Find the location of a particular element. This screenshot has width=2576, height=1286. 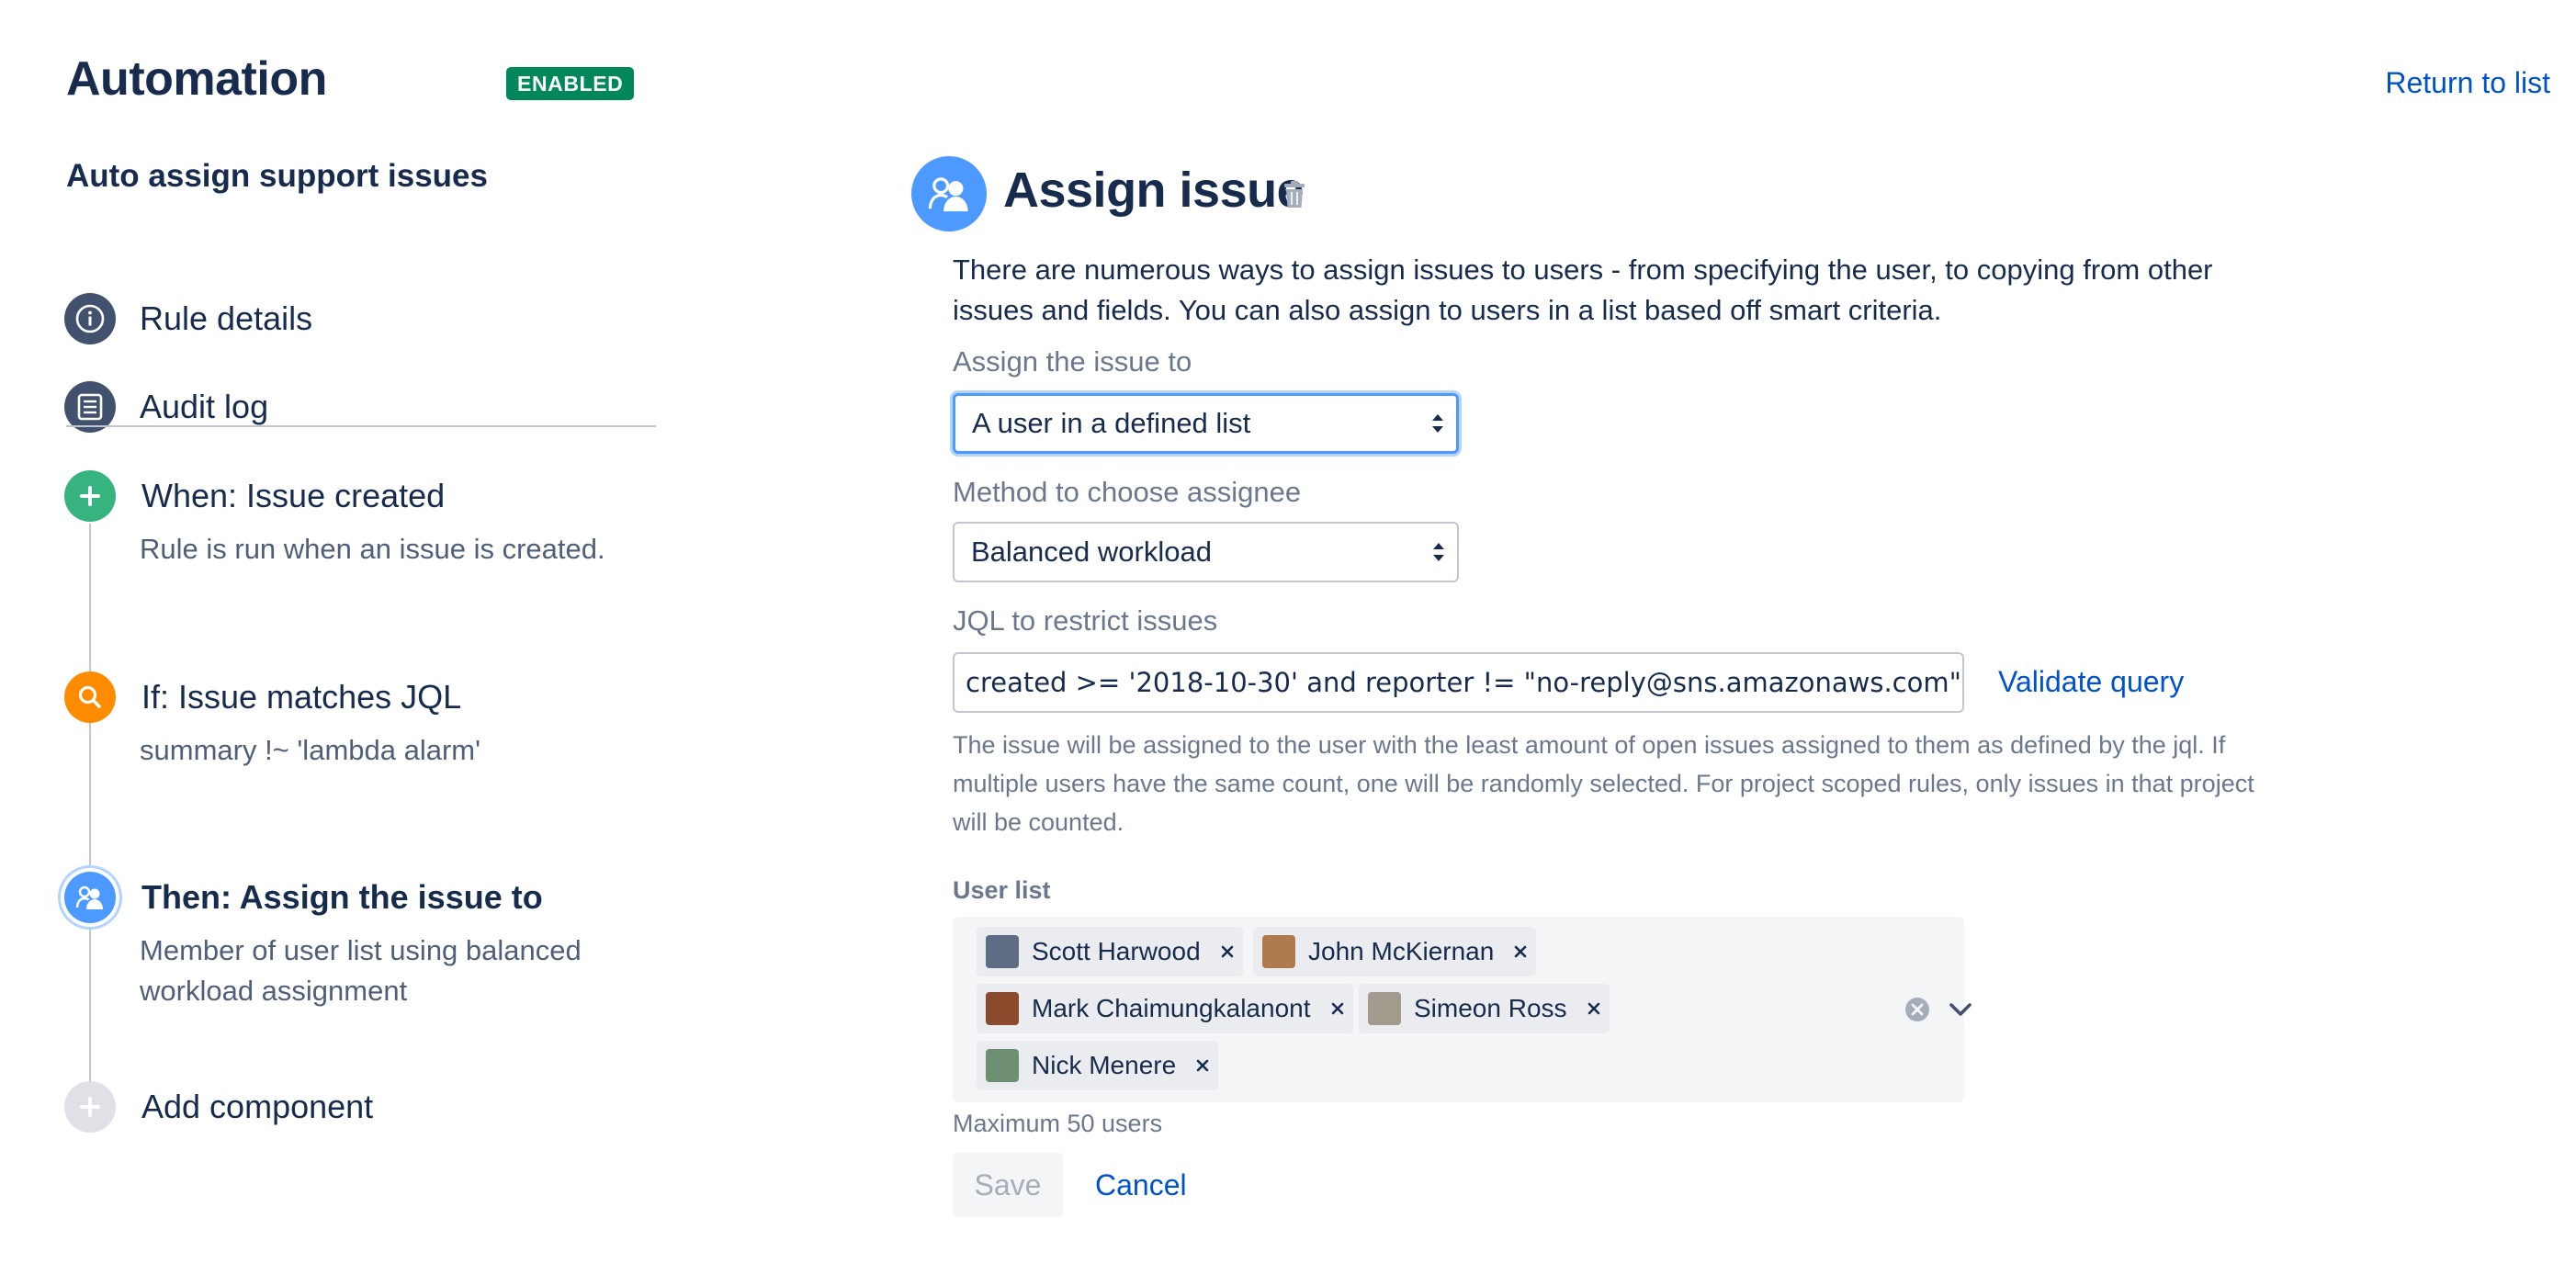

component-title: Assign issue is located at coordinates (1154, 190).